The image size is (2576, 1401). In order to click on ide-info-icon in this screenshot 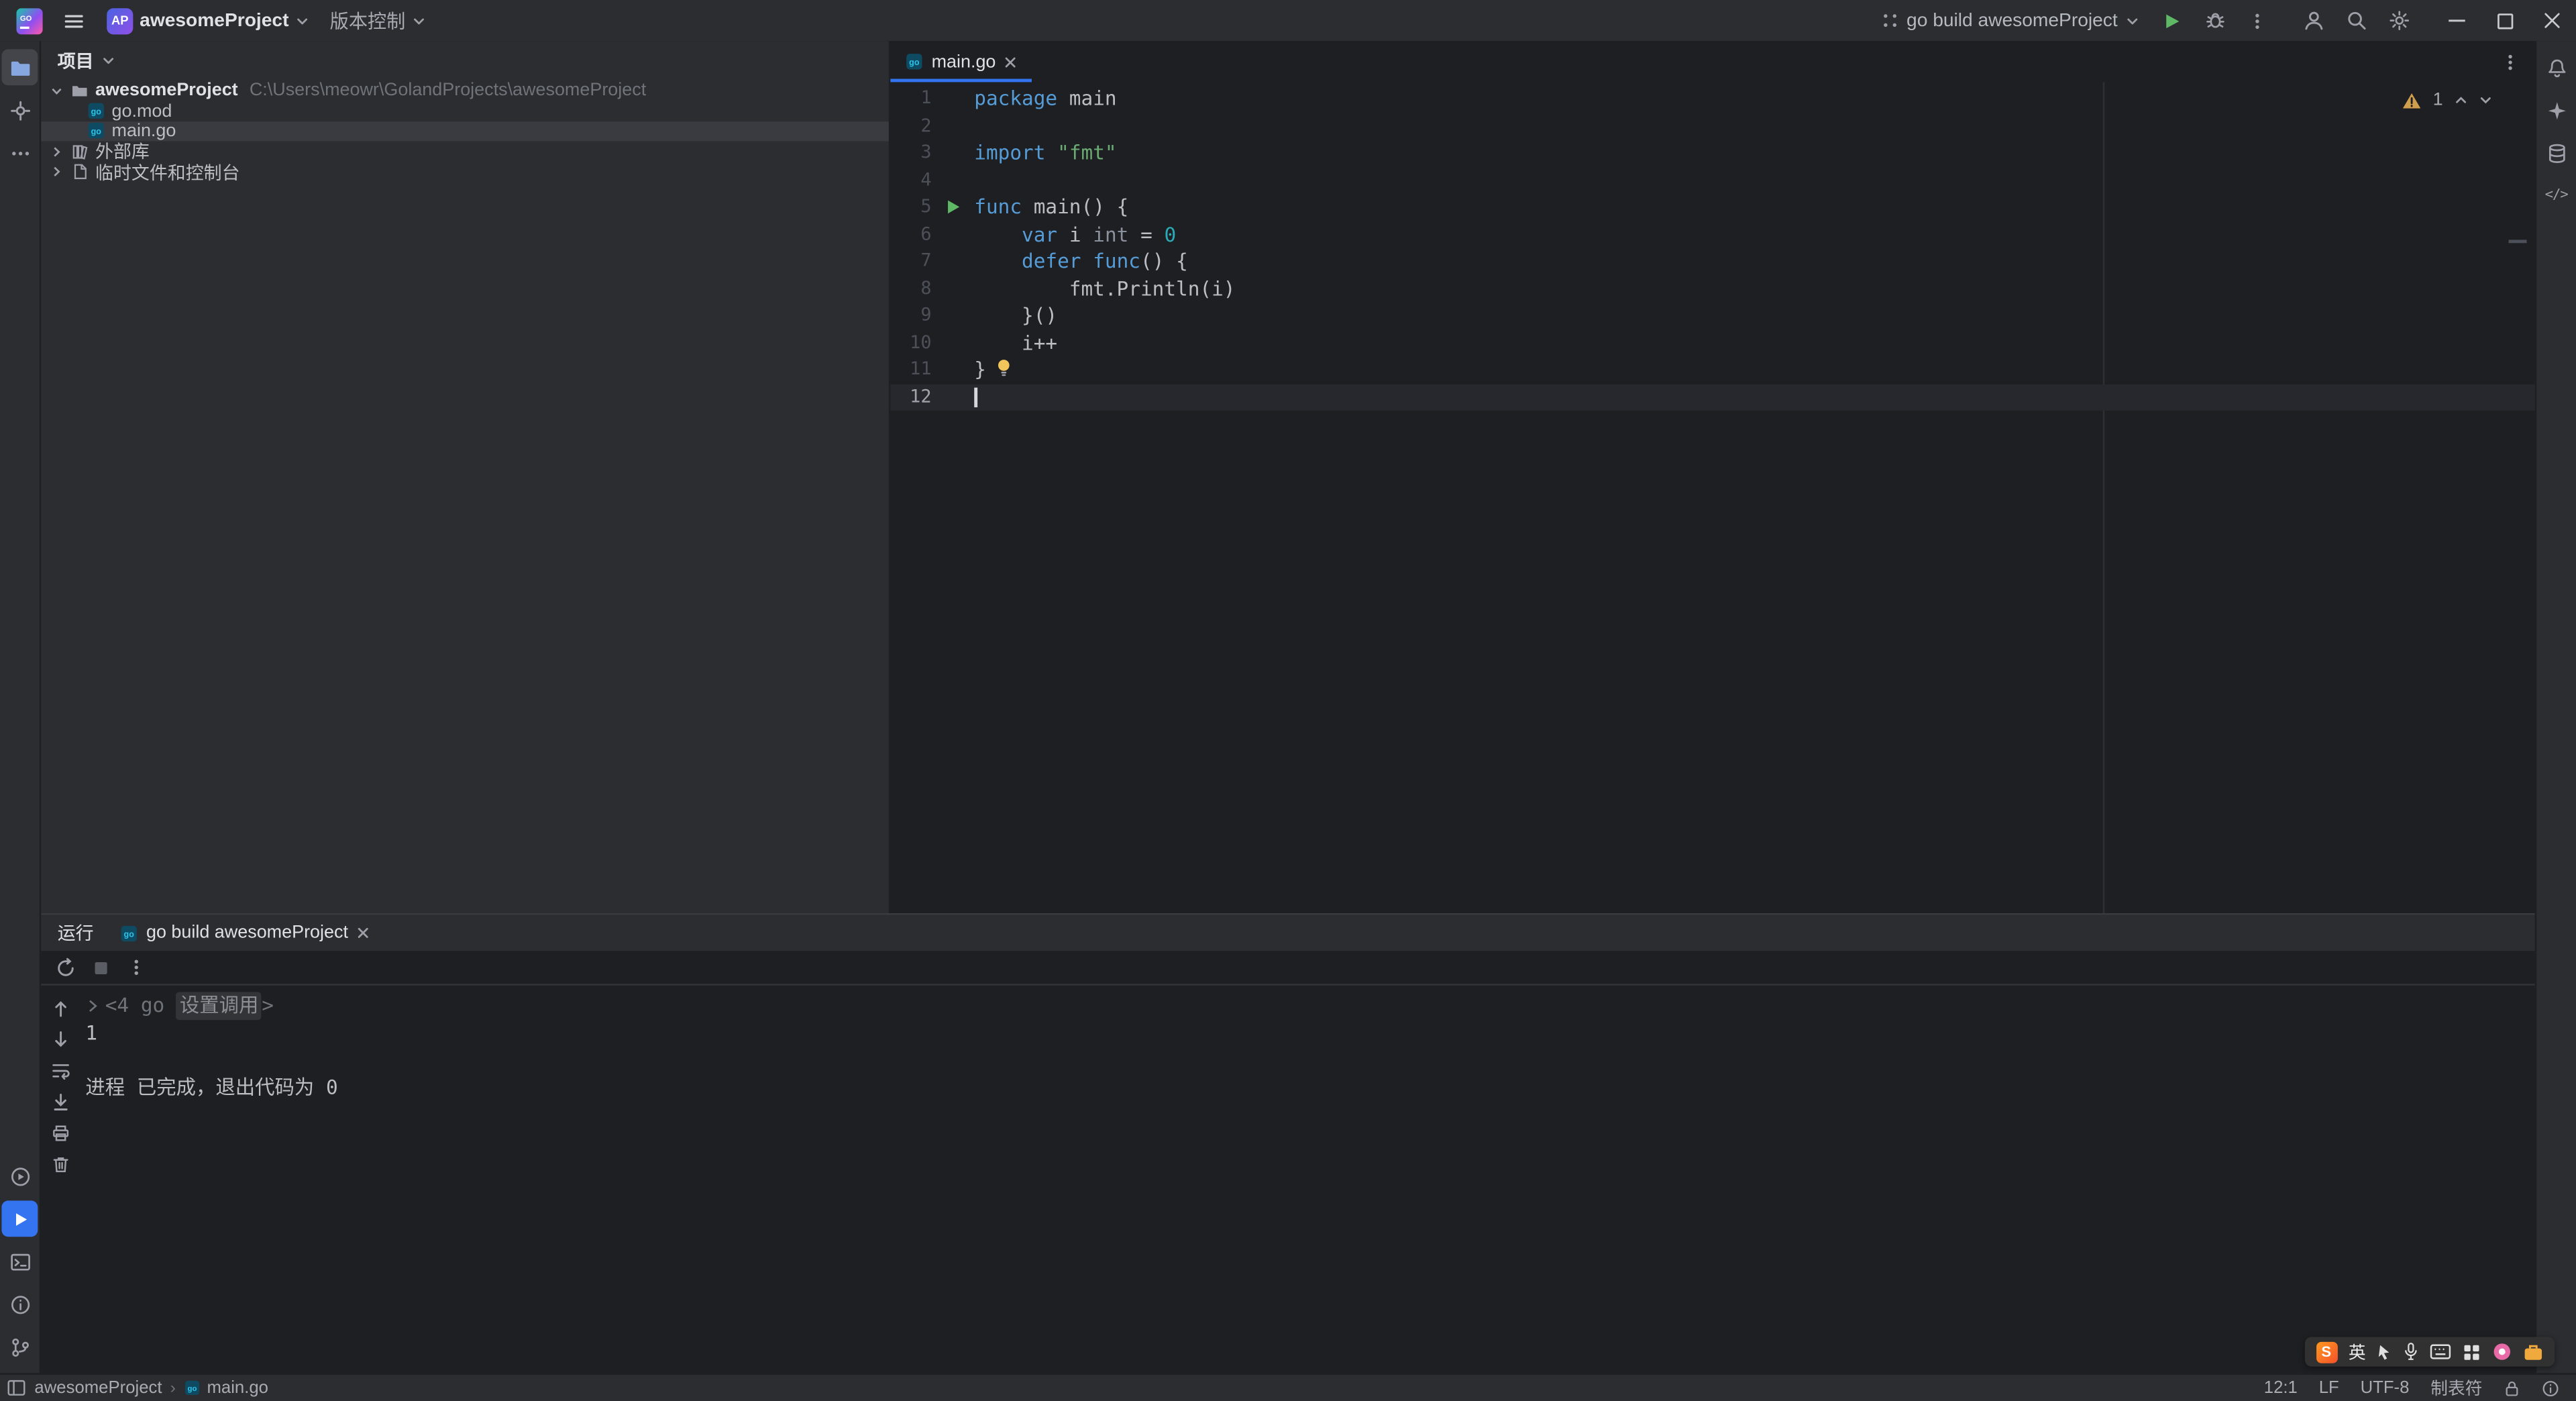, I will do `click(2551, 1388)`.